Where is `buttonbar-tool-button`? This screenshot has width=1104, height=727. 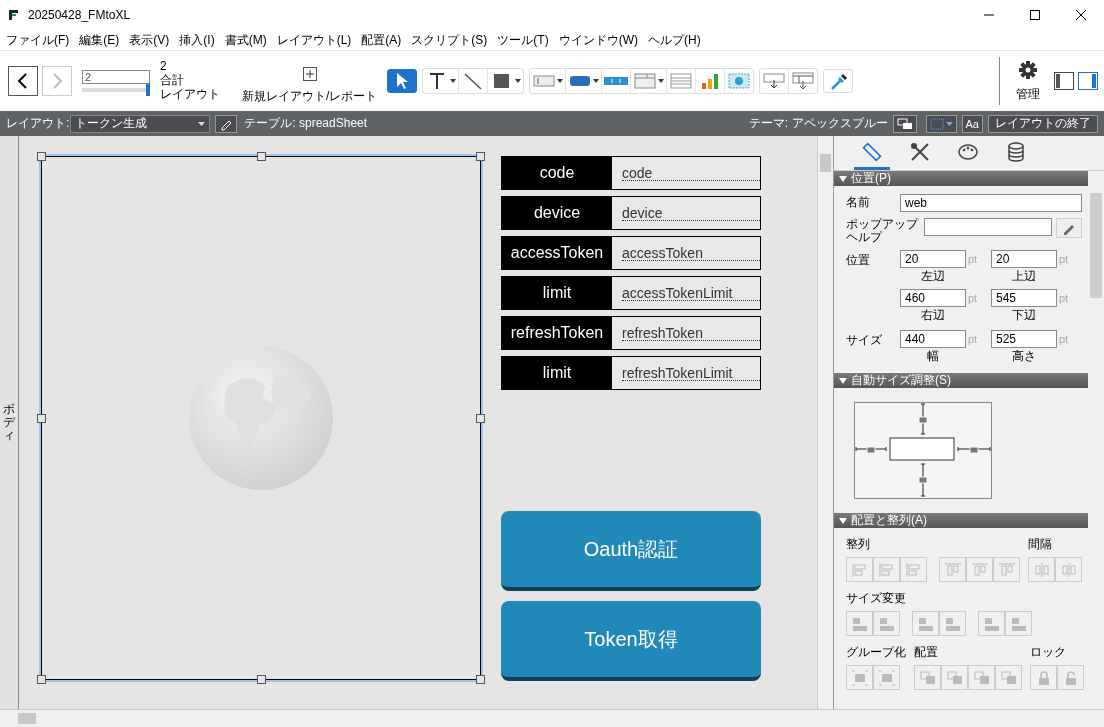 buttonbar-tool-button is located at coordinates (617, 81).